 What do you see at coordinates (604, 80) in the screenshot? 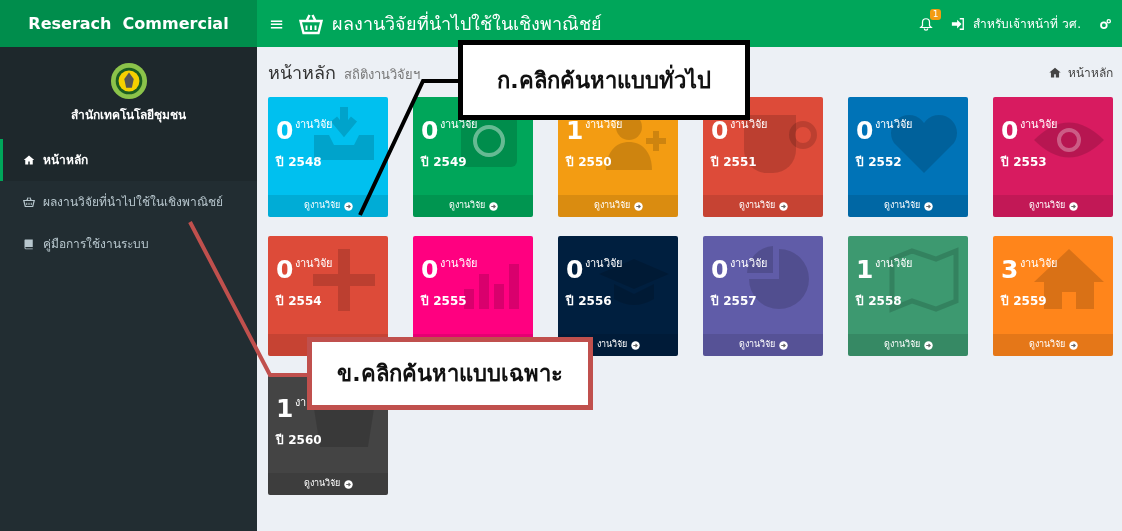
I see `callout-box: ก.คลิกค้นหาแบบทั่วไป` at bounding box center [604, 80].